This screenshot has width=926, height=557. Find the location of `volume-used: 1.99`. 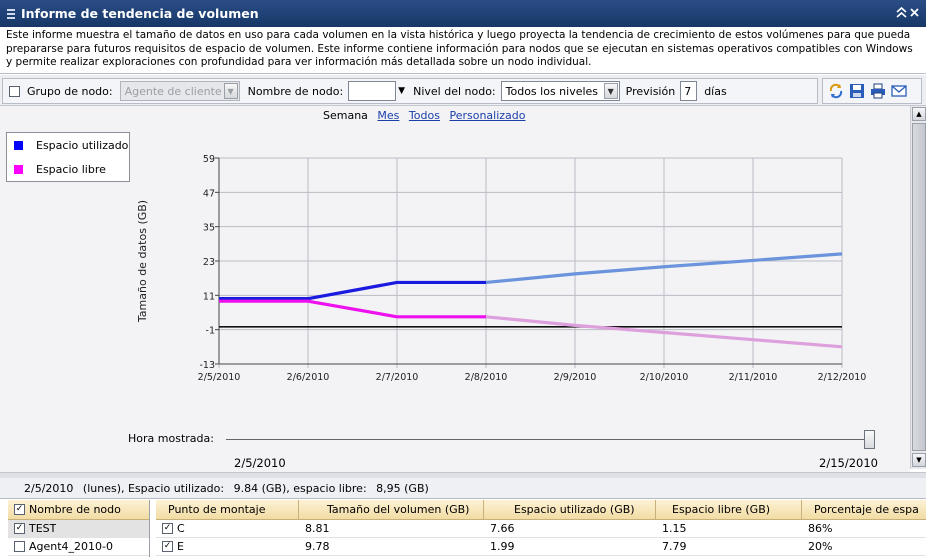

volume-used: 1.99 is located at coordinates (502, 546).